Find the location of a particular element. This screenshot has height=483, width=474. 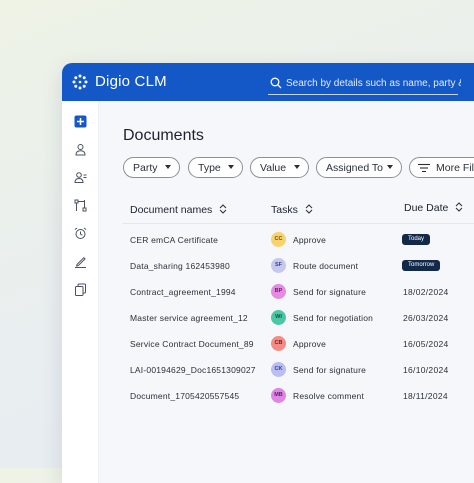

top-bar: Digio CLM is located at coordinates (268, 82).